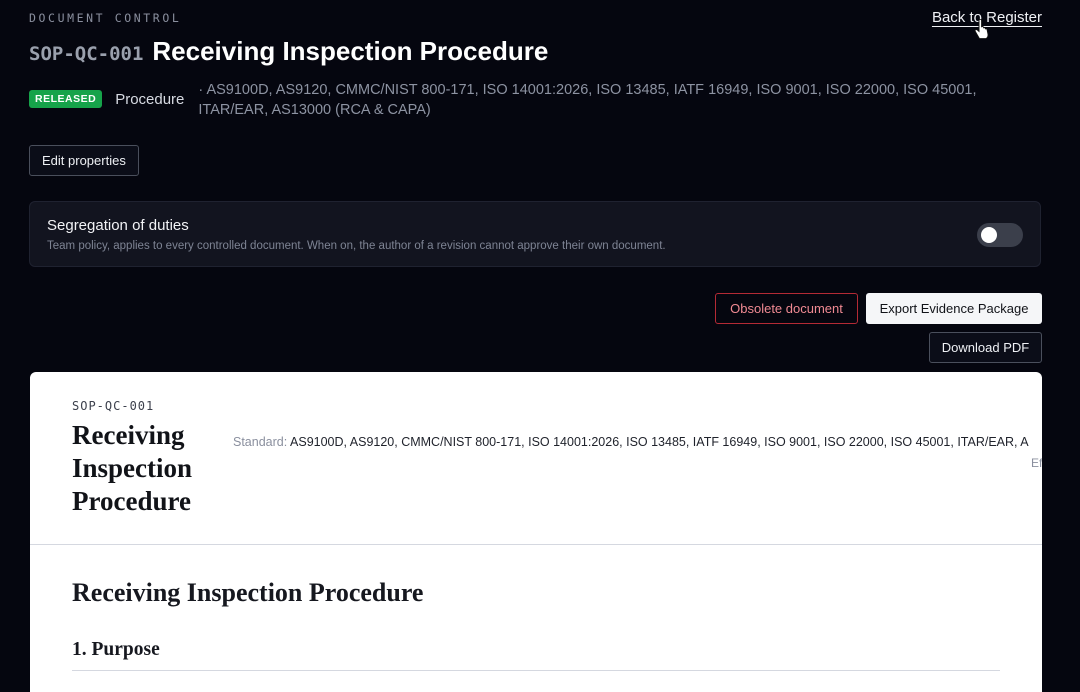  I want to click on obsolete-document-button: Obsolete document, so click(786, 308).